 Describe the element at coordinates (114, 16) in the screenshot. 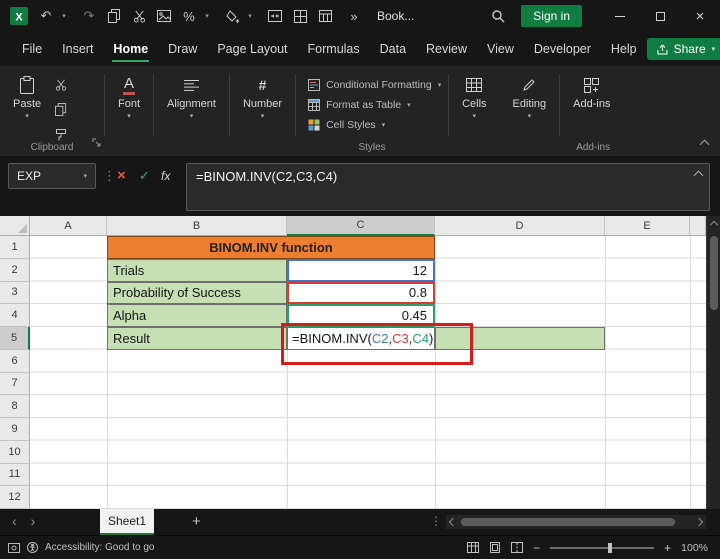

I see `copy-icon` at that location.